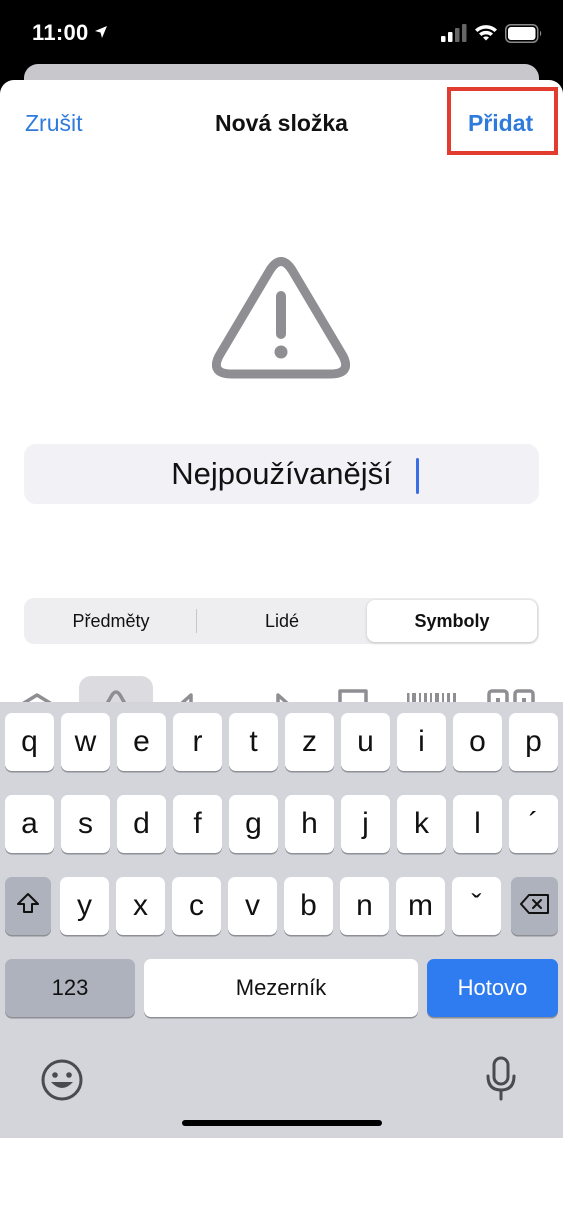 The width and height of the screenshot is (563, 1218). I want to click on wifi-icon, so click(486, 34).